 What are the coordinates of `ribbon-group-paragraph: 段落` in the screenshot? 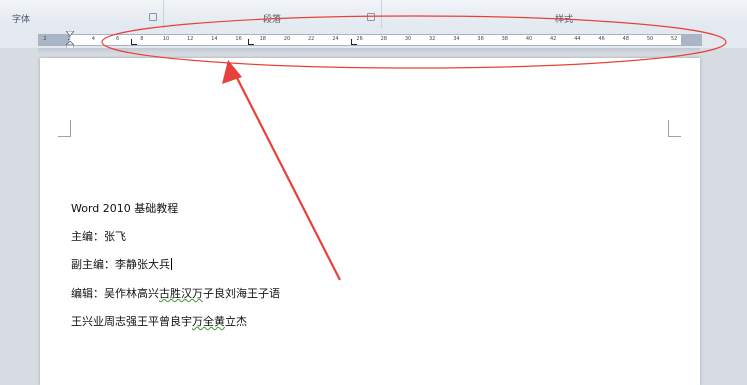 It's located at (272, 14).